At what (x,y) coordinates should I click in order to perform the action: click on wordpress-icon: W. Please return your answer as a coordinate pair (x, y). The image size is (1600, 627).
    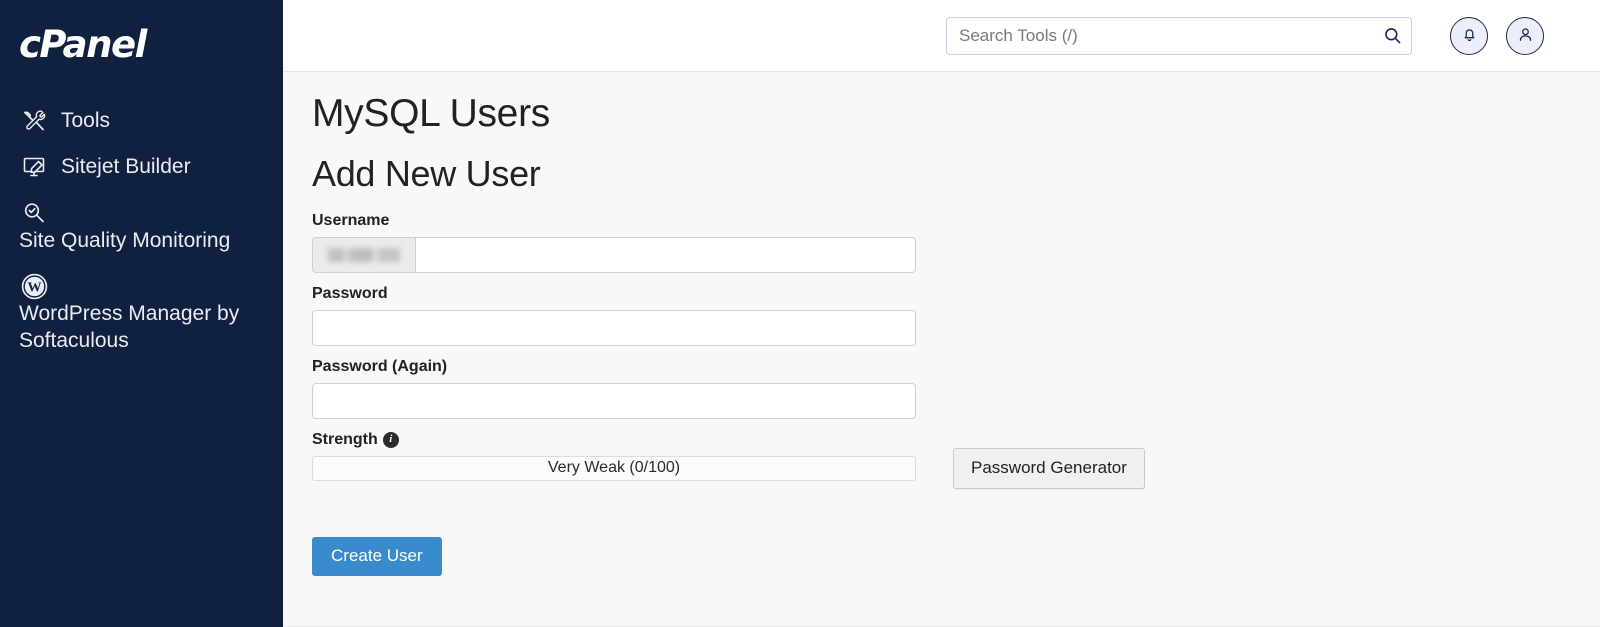
    Looking at the image, I should click on (34, 286).